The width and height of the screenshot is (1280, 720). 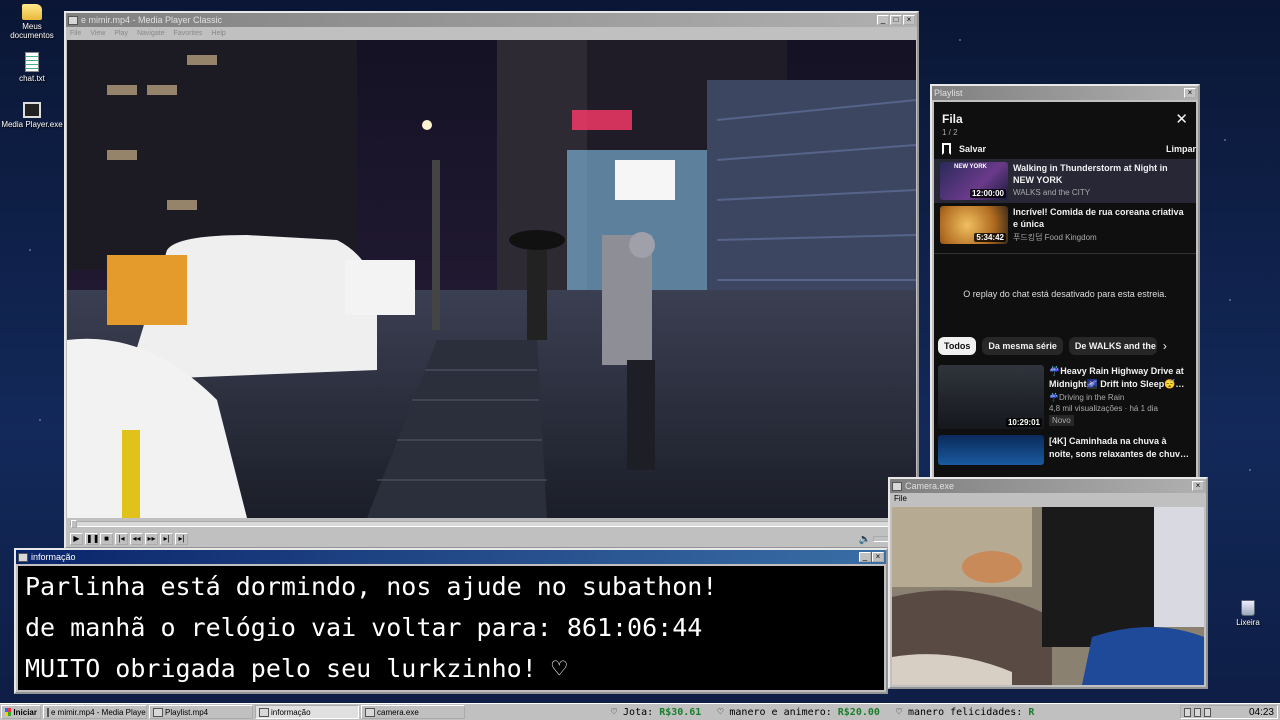 I want to click on camera-app-icon, so click(x=897, y=486).